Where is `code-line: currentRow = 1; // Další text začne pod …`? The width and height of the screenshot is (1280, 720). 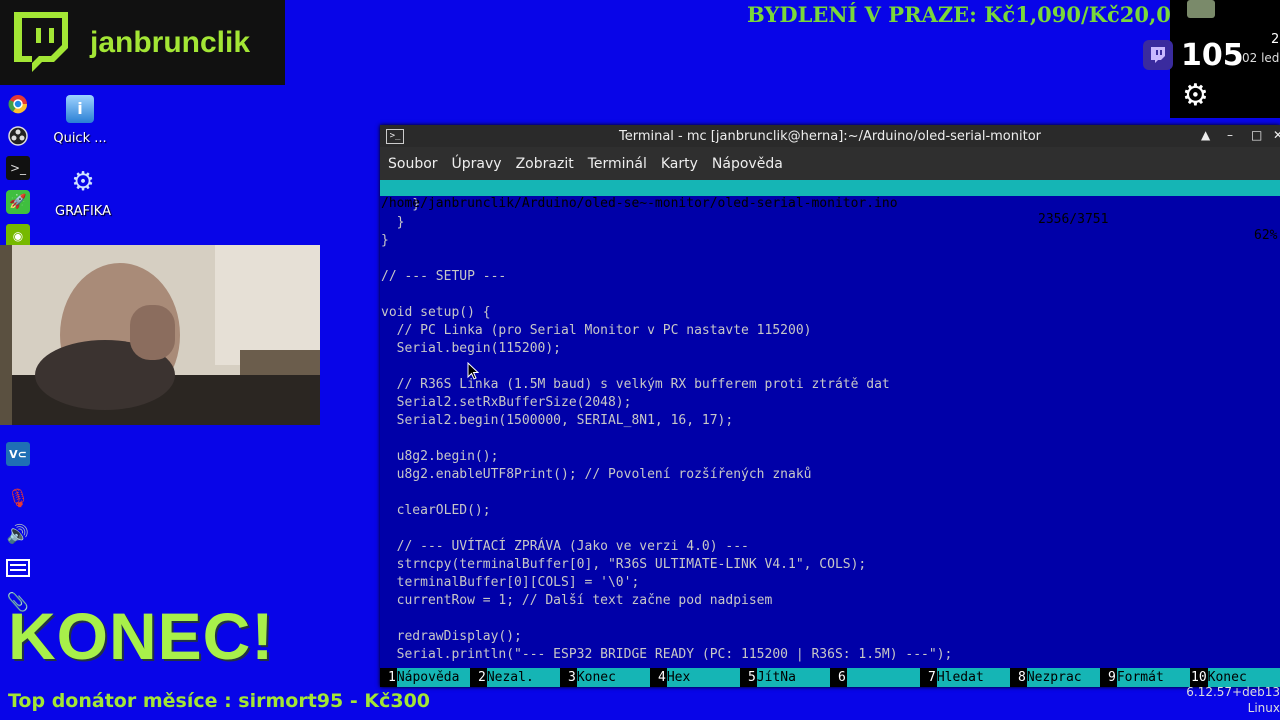 code-line: currentRow = 1; // Další text začne pod … is located at coordinates (577, 600).